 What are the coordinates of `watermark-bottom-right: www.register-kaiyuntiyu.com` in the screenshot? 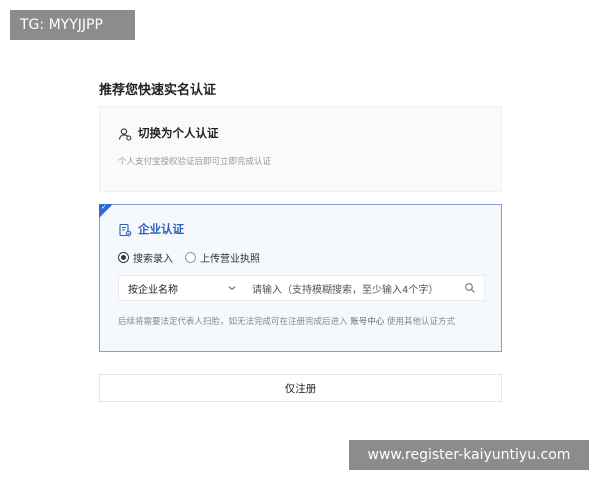 It's located at (469, 455).